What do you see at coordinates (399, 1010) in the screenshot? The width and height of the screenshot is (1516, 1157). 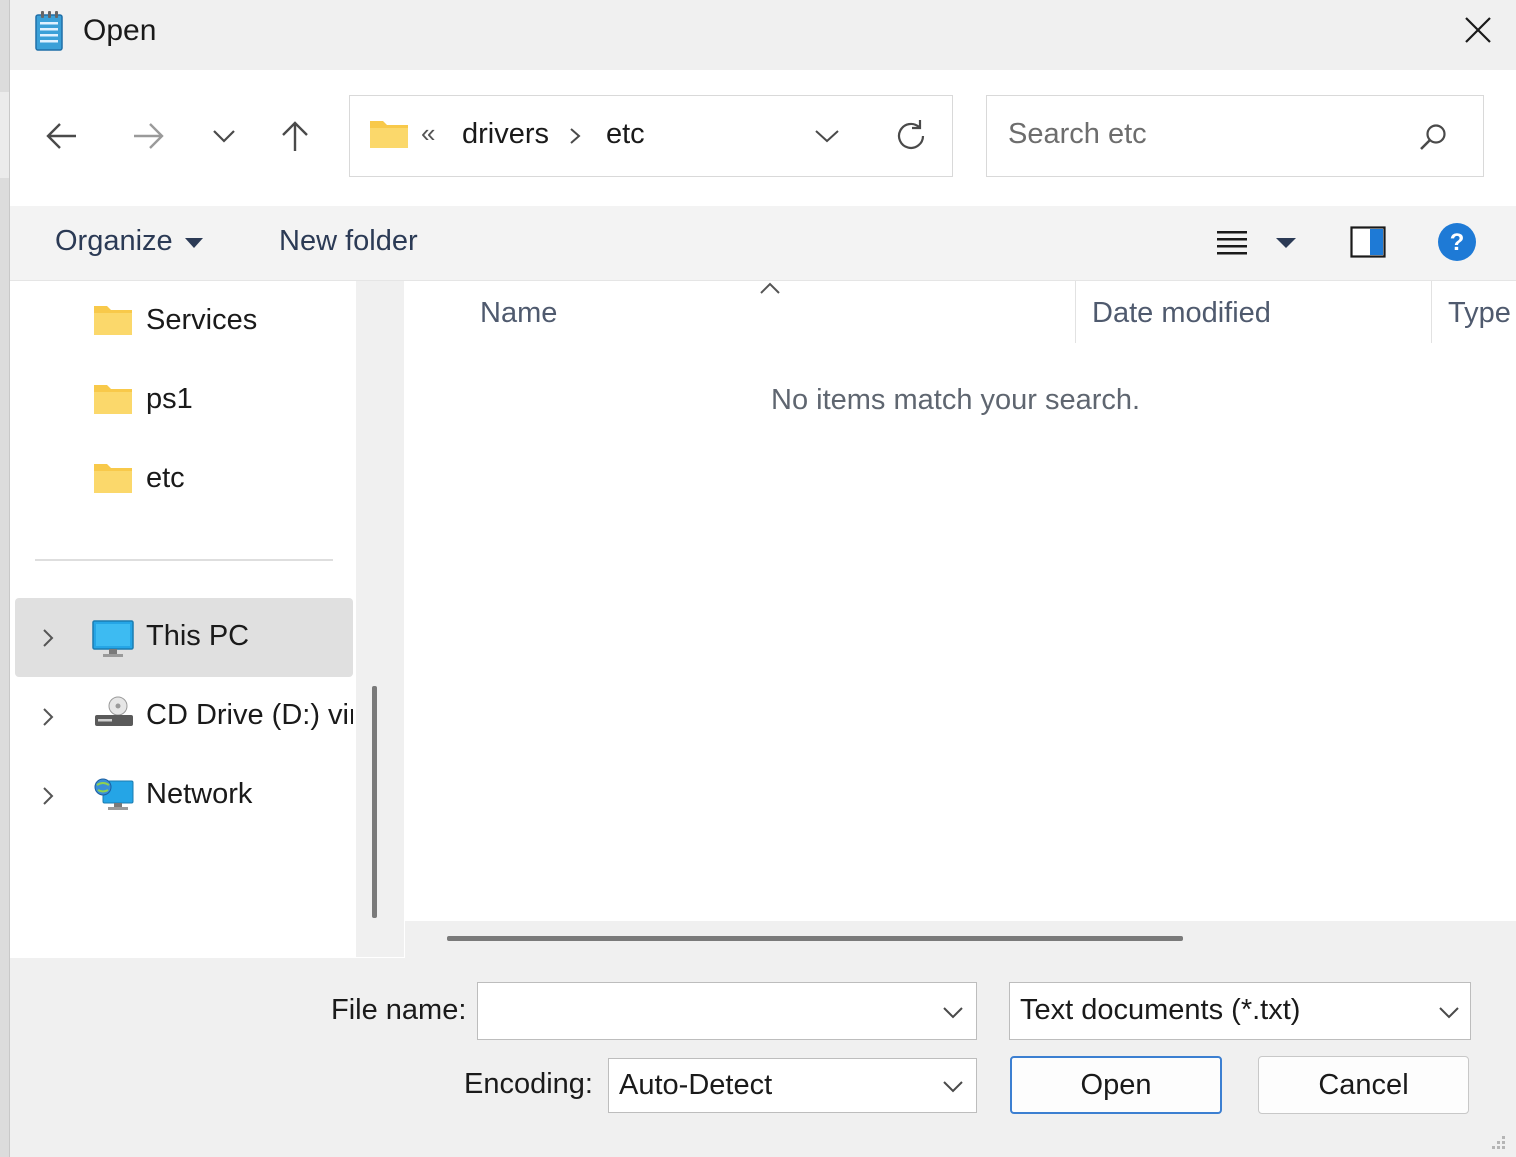 I see `file-name-label: File name:` at bounding box center [399, 1010].